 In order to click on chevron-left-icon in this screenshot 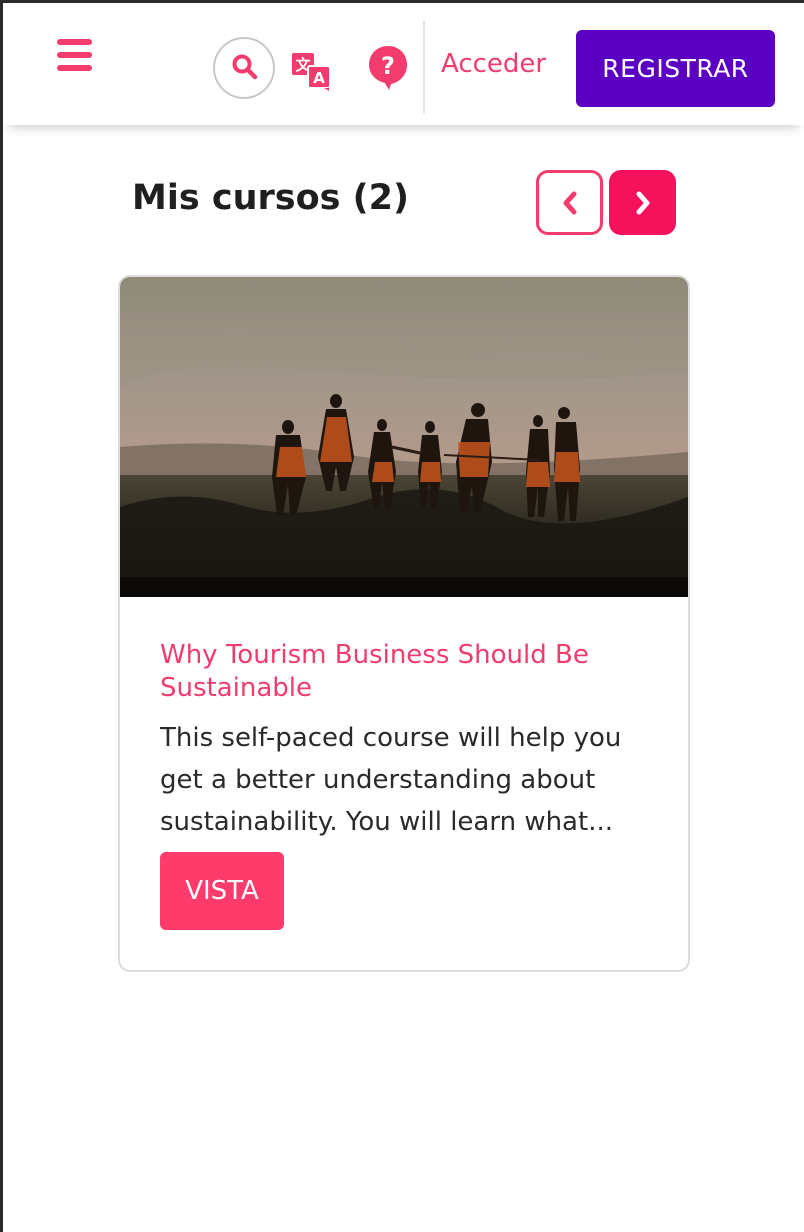, I will do `click(569, 202)`.